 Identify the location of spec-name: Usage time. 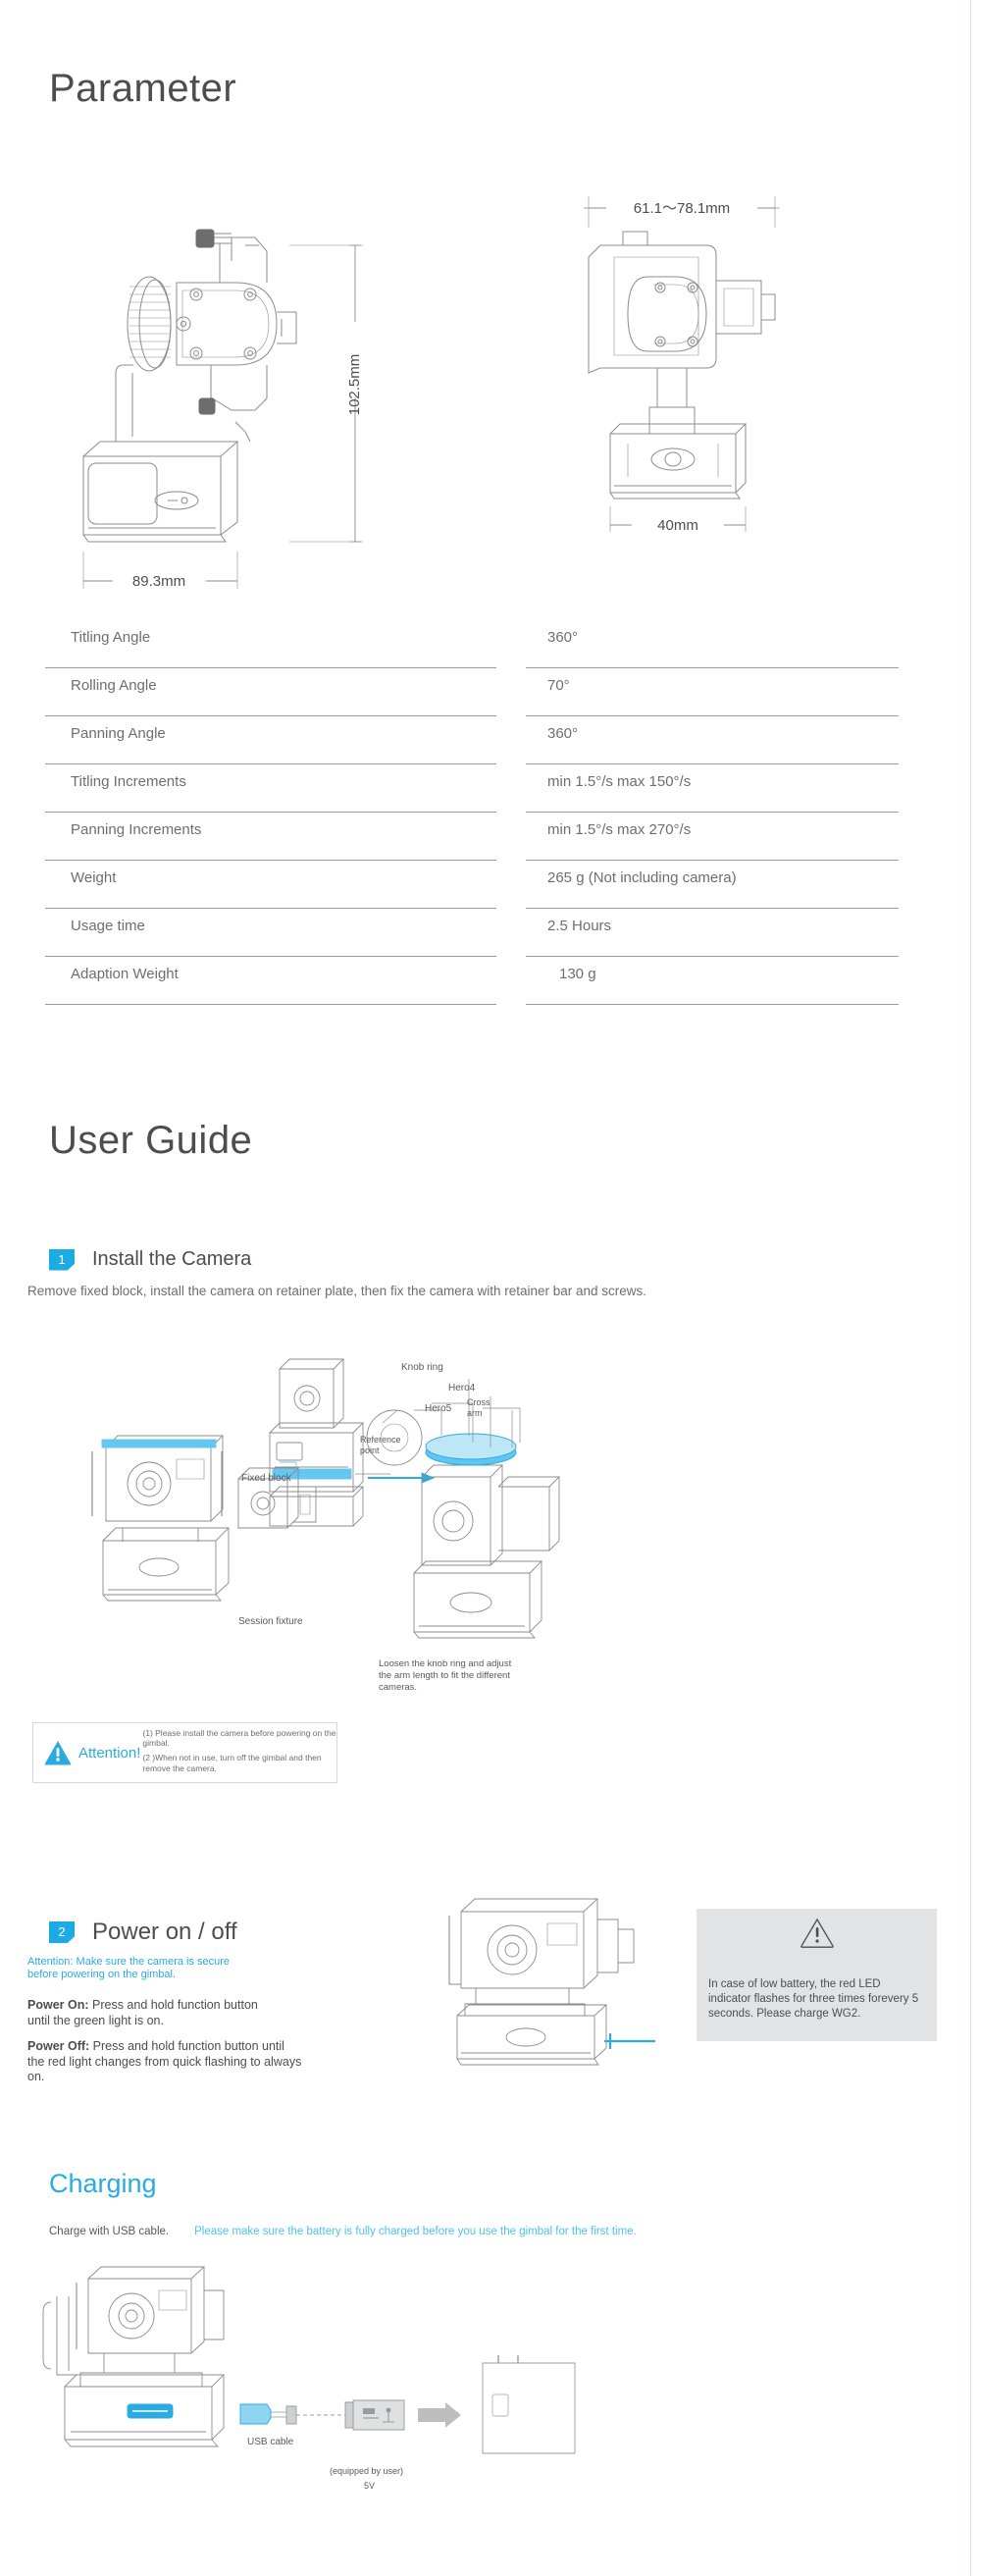
(270, 933).